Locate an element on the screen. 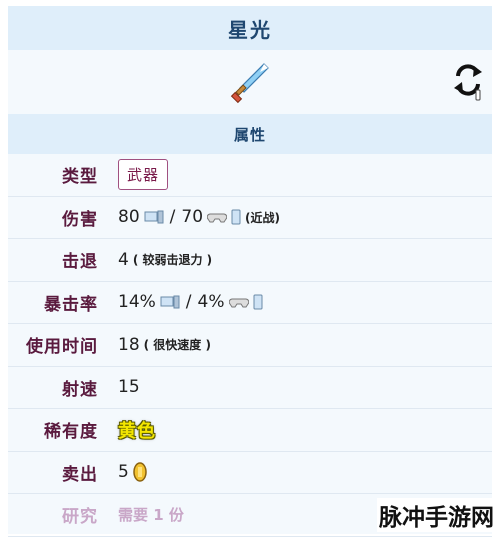 The image size is (500, 537). sword-icon is located at coordinates (249, 83).